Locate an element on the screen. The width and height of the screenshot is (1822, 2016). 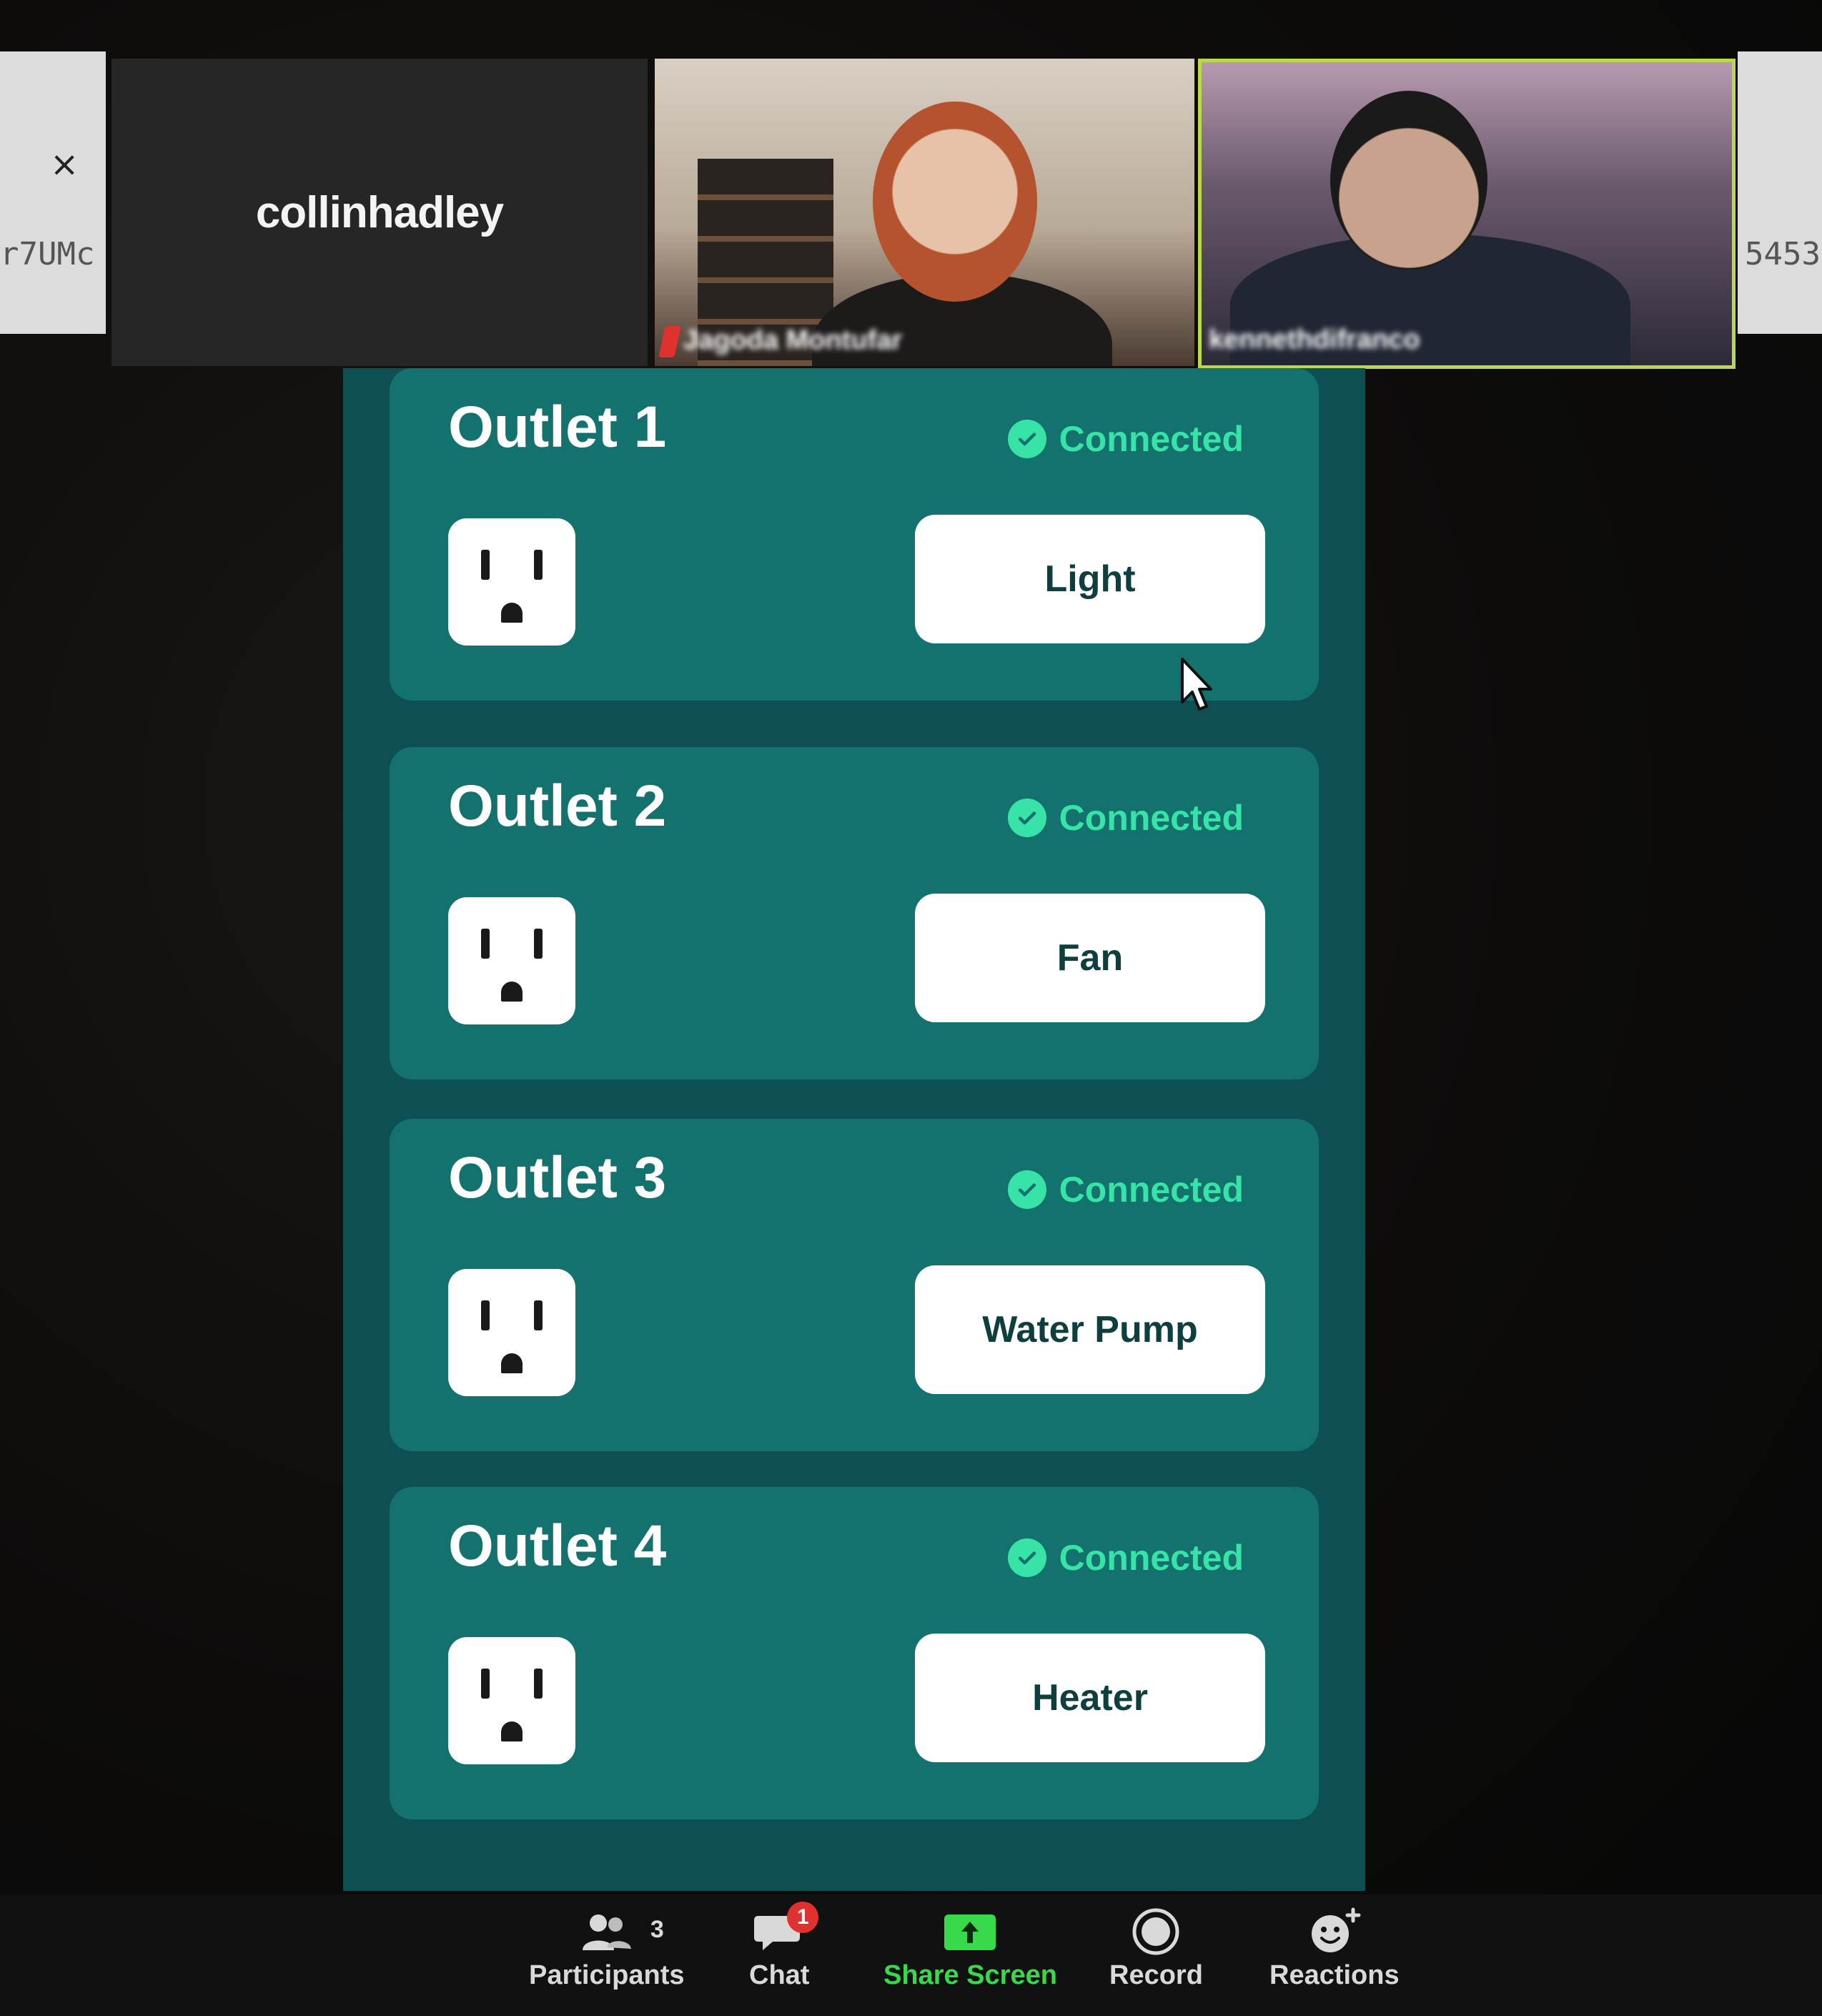
record-icon is located at coordinates (1156, 1931).